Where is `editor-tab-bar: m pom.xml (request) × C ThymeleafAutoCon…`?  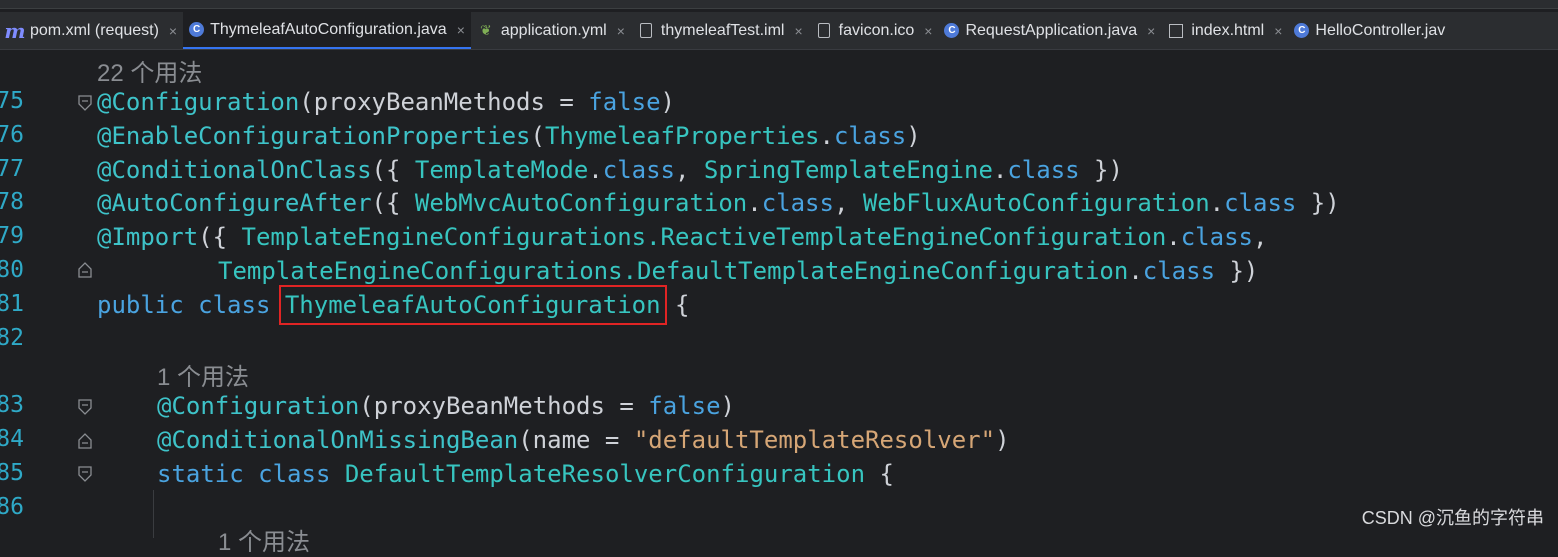
editor-tab-bar: m pom.xml (request) × C ThymeleafAutoCon… is located at coordinates (779, 31).